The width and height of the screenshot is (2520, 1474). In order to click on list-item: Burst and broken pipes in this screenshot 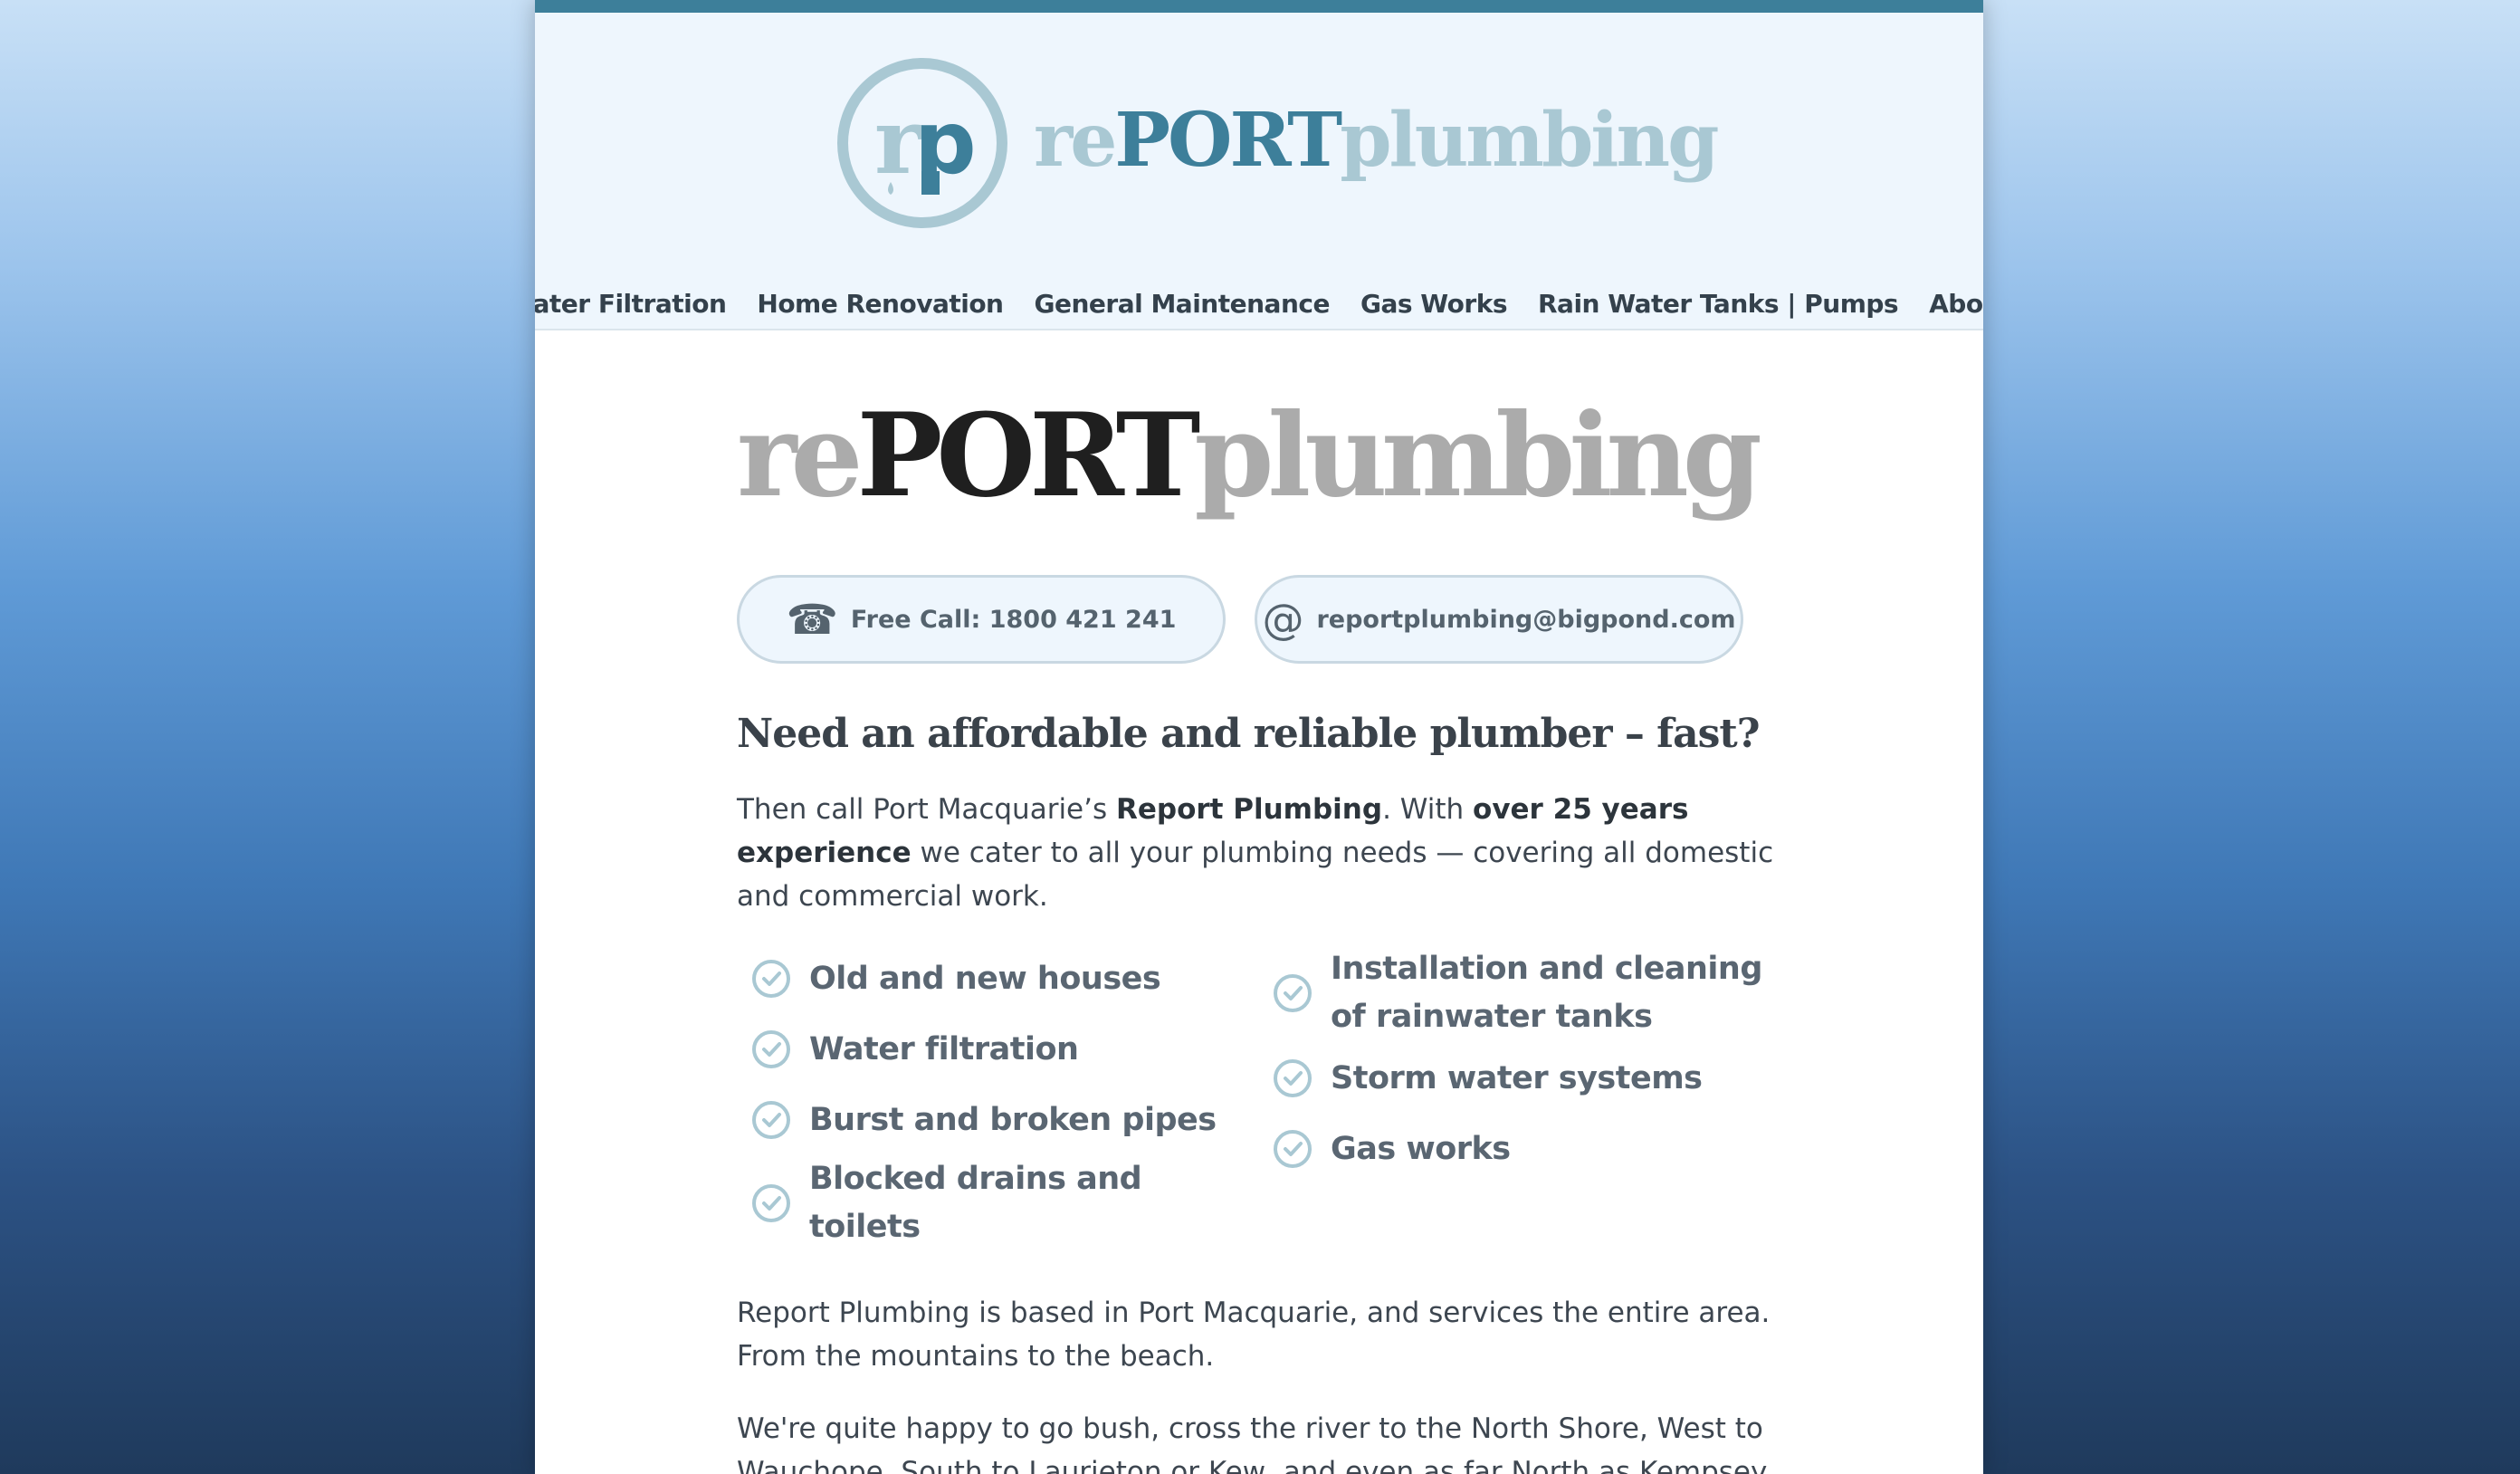, I will do `click(997, 1120)`.